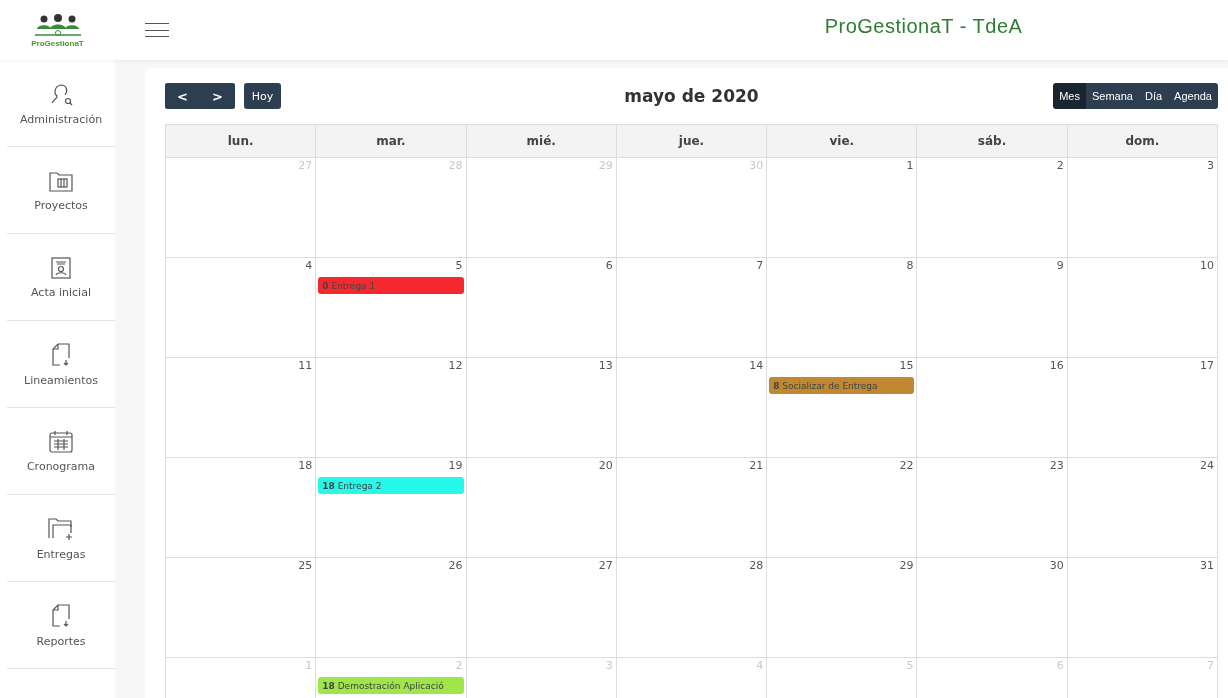 The image size is (1228, 698). I want to click on weekday-header: lun., so click(241, 141).